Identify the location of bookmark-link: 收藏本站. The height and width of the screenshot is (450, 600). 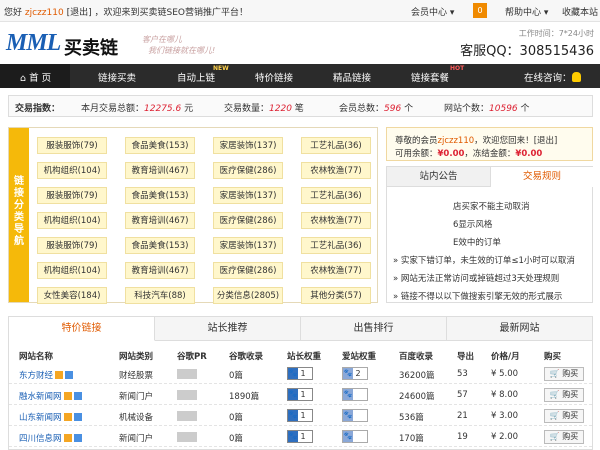
(580, 11).